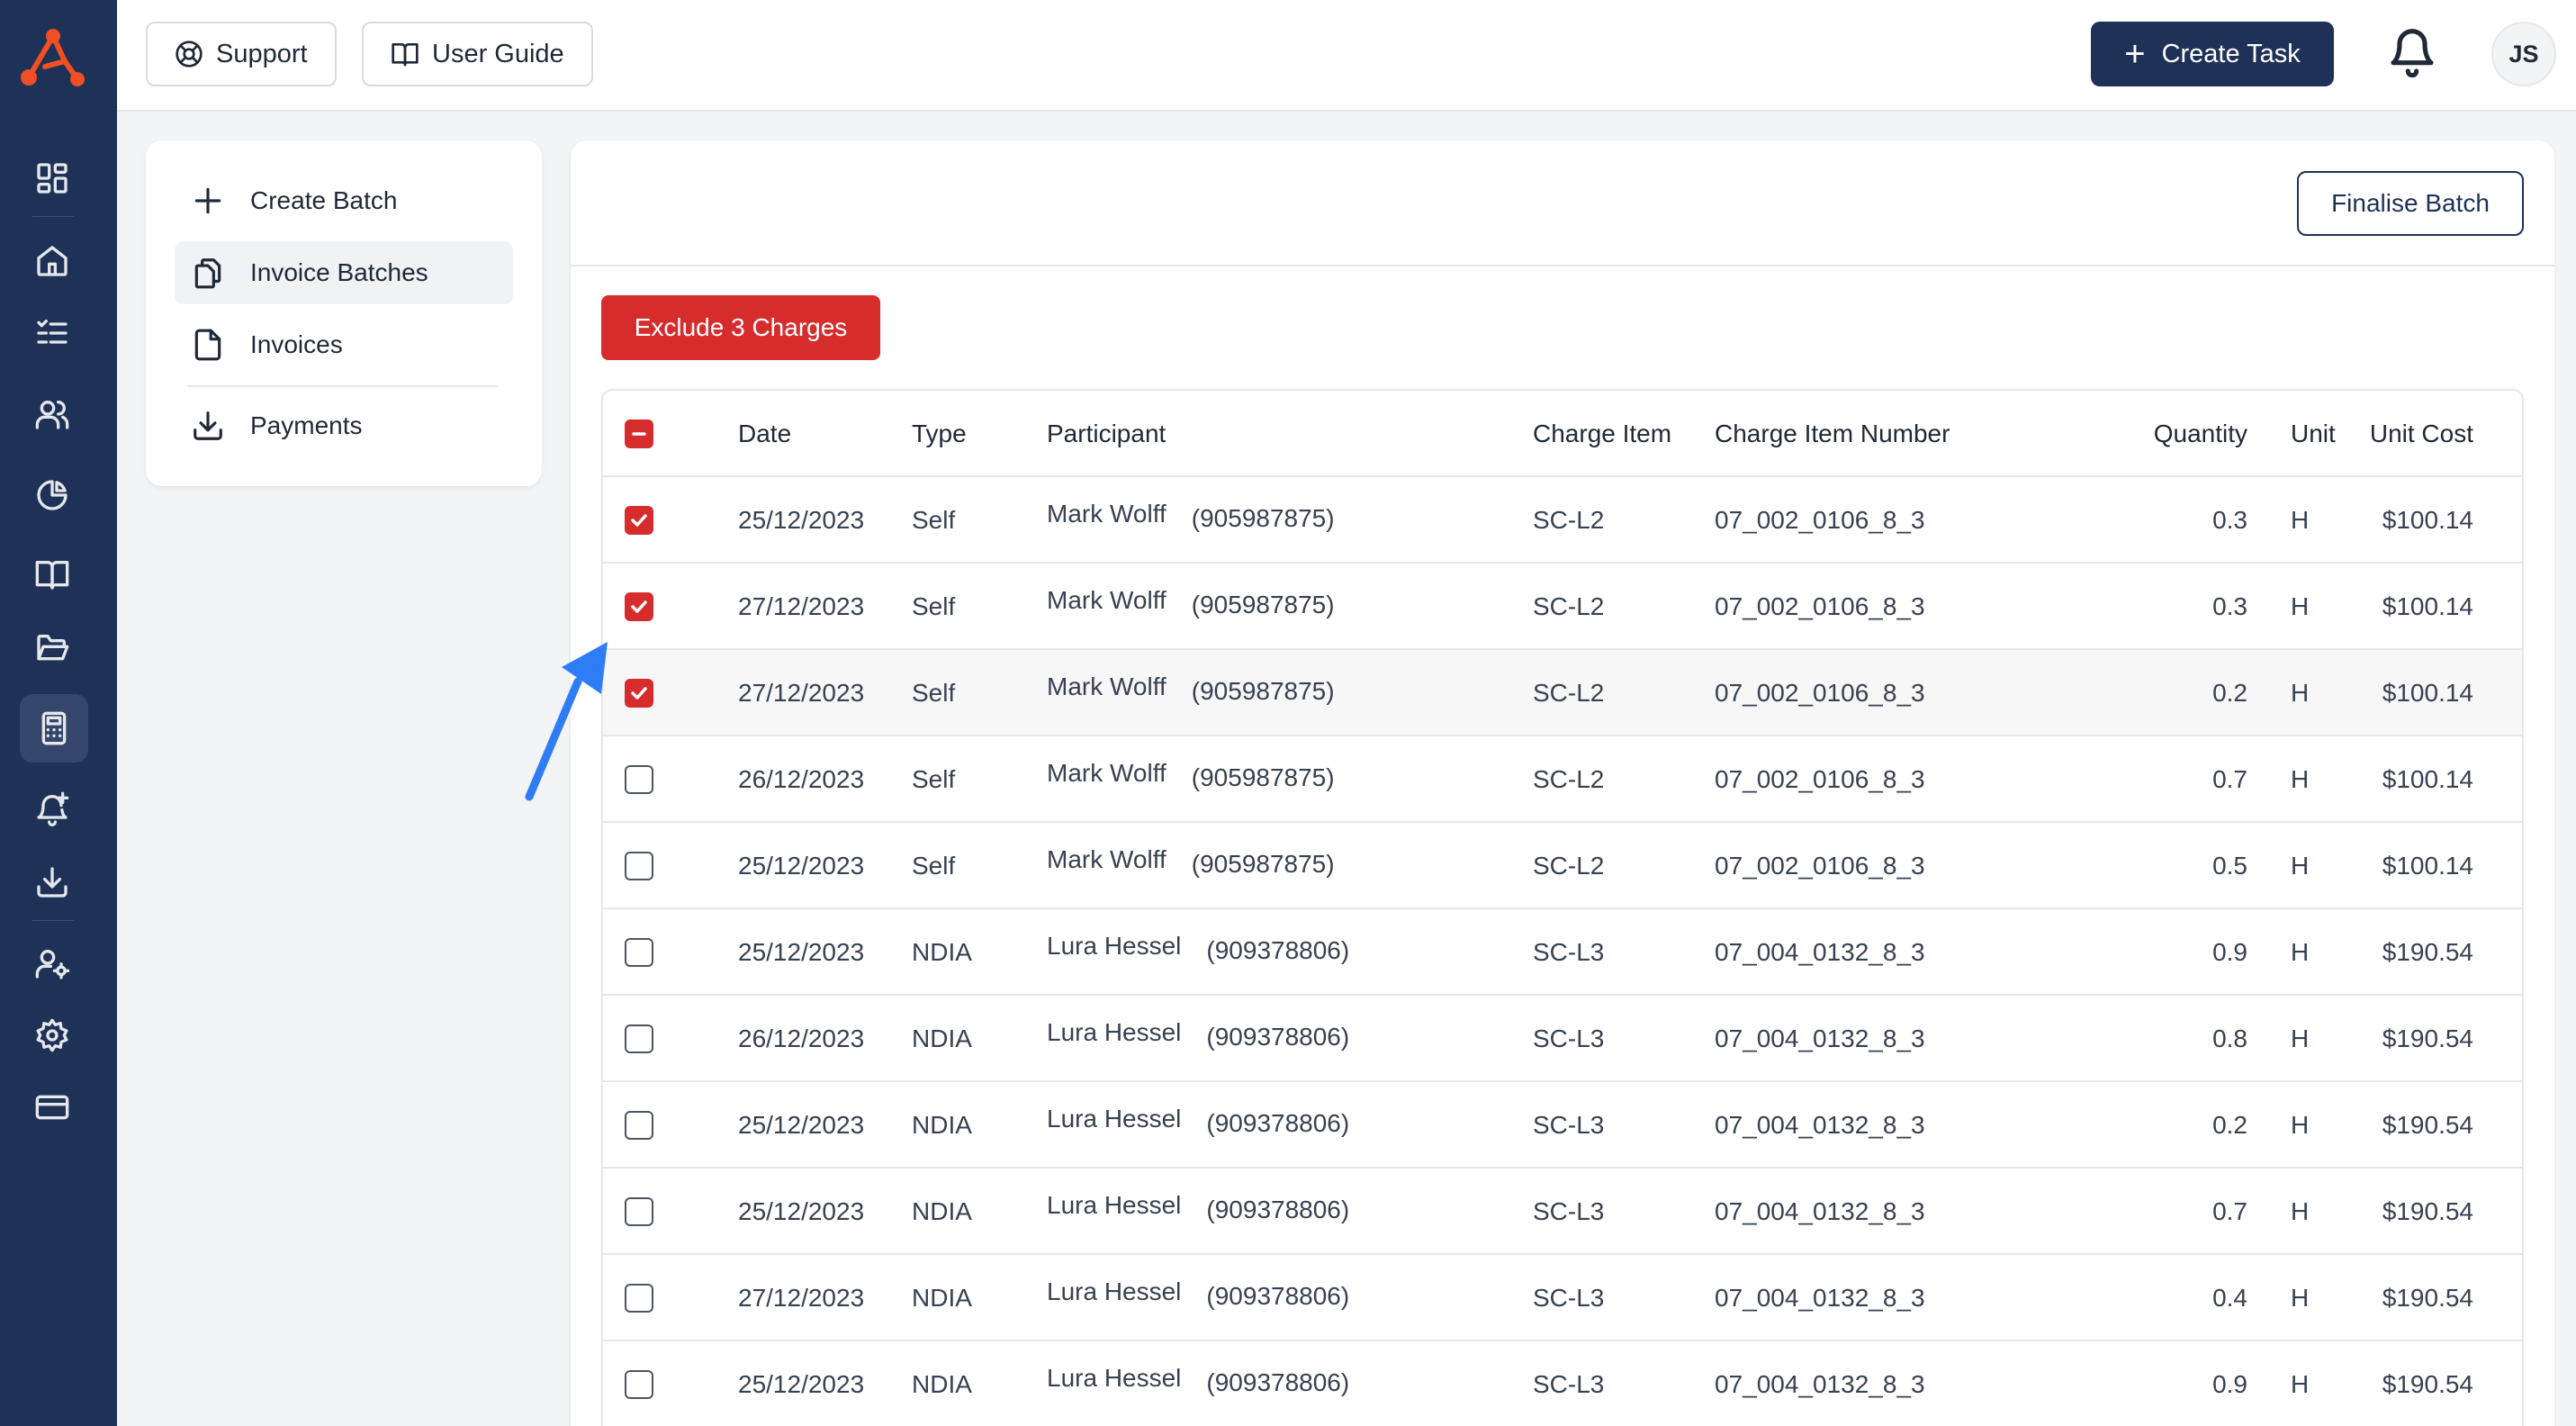 This screenshot has width=2576, height=1426. I want to click on select-all-checkbox, so click(639, 434).